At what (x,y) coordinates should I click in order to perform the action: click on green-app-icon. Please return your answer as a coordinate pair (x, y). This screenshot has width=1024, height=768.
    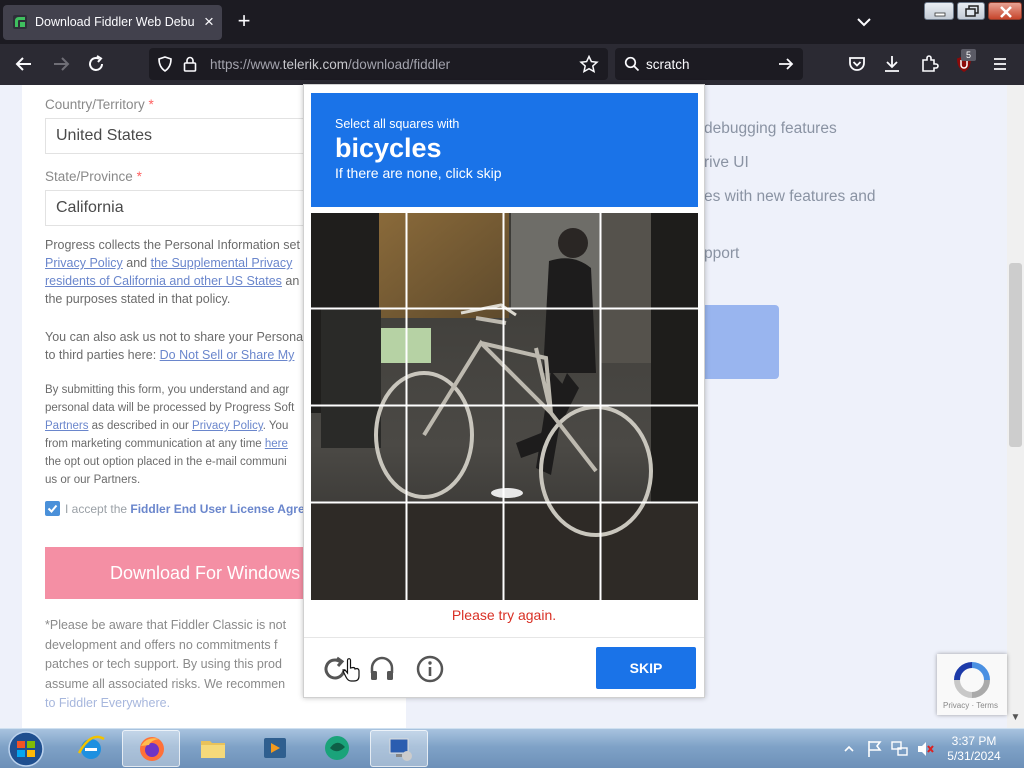
    Looking at the image, I should click on (337, 748).